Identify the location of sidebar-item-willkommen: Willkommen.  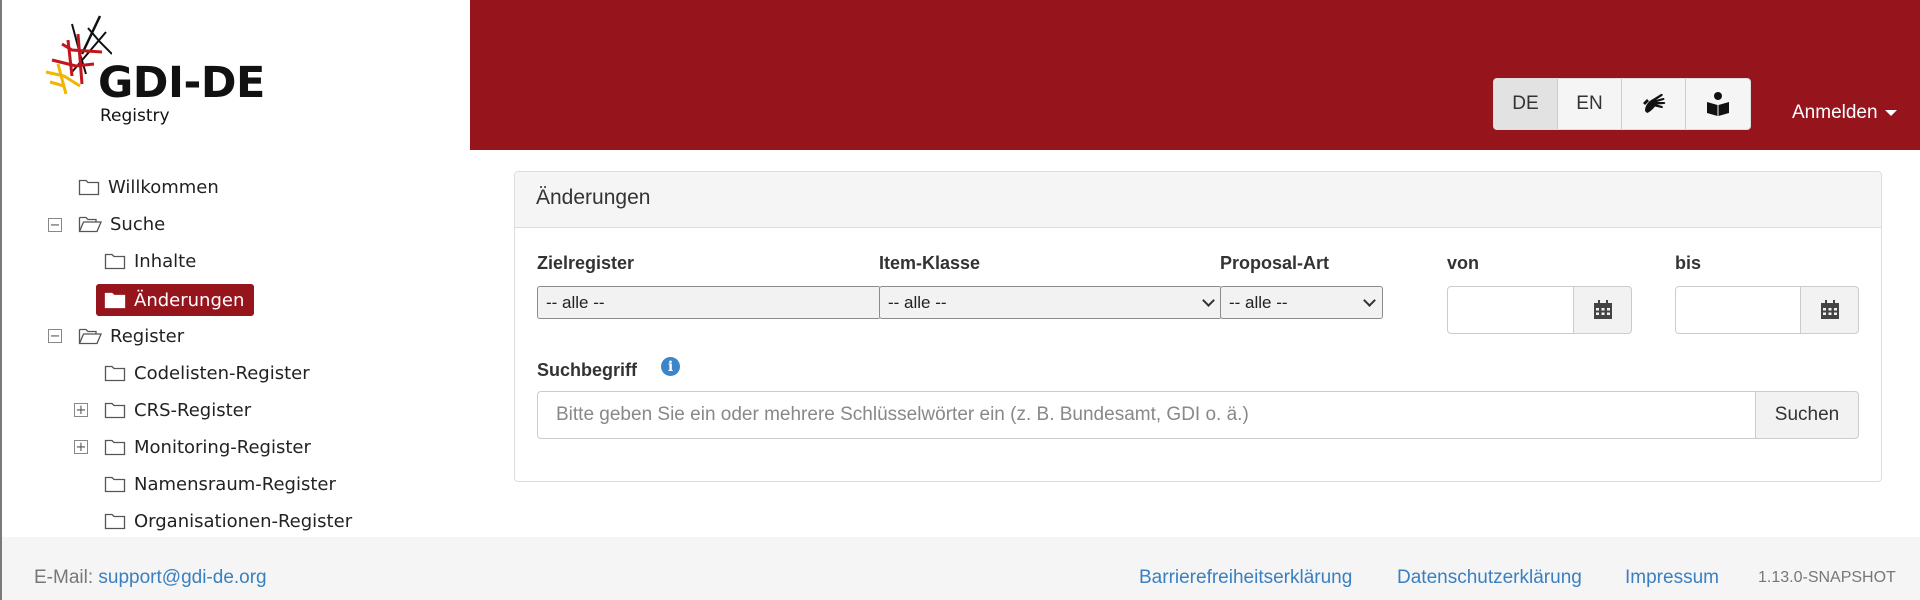
(148, 187).